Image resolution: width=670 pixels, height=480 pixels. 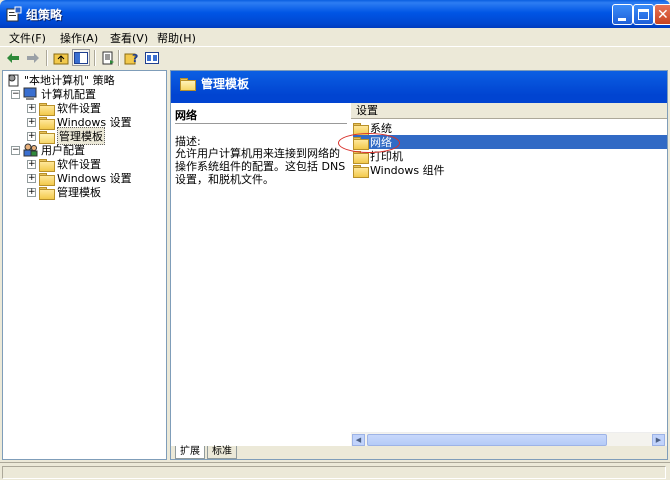 What do you see at coordinates (186, 115) in the screenshot?
I see `description-title: 网络` at bounding box center [186, 115].